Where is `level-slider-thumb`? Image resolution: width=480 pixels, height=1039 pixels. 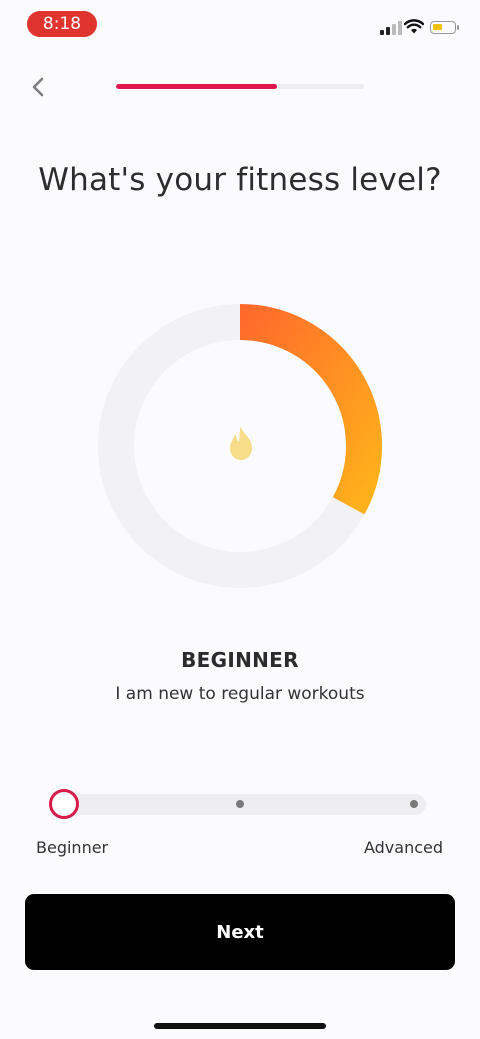 level-slider-thumb is located at coordinates (64, 804).